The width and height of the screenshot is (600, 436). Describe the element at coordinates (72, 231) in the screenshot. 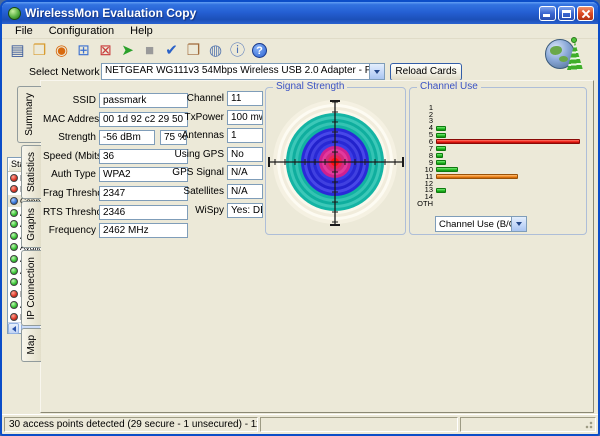

I see `field-label-frequency: Frequency` at that location.